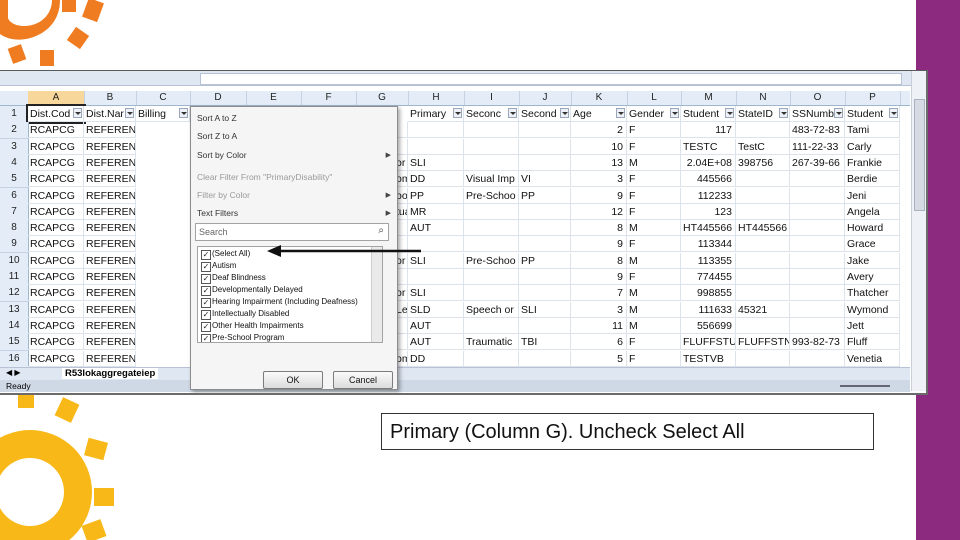 The height and width of the screenshot is (540, 960). Describe the element at coordinates (382, 98) in the screenshot. I see `column-header: G` at that location.